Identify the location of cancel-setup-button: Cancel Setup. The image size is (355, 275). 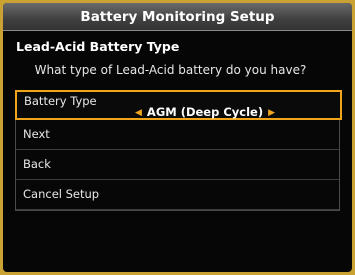
(177, 195).